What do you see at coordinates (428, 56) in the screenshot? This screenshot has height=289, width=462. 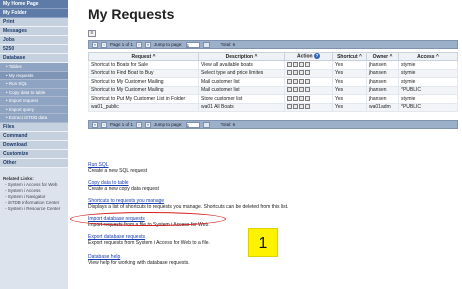 I see `col-access: Access ^` at bounding box center [428, 56].